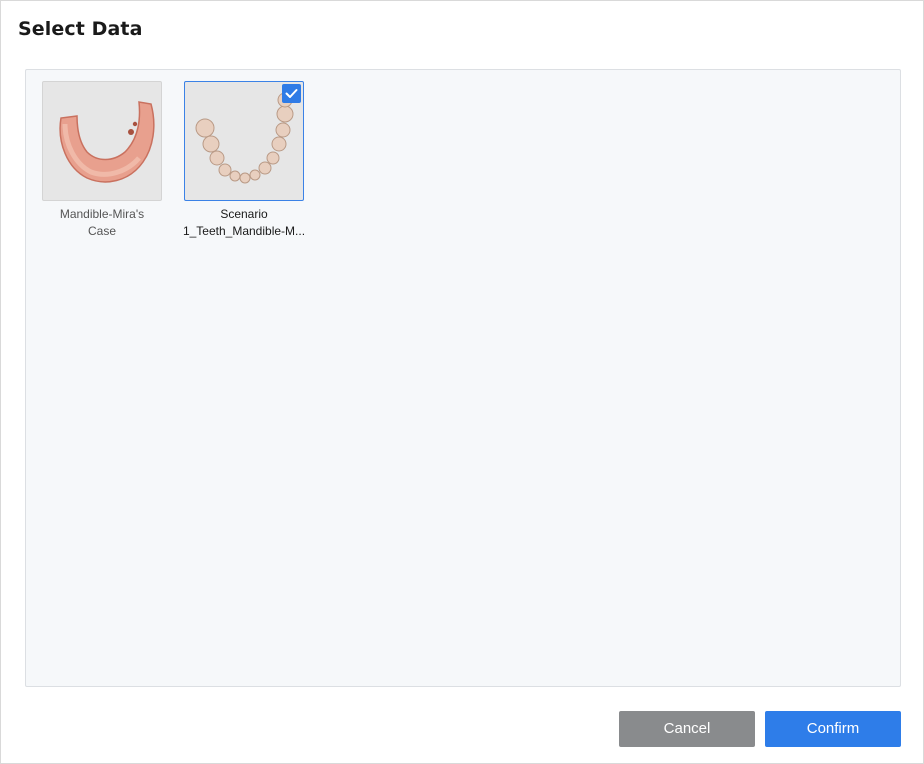 The image size is (924, 764). Describe the element at coordinates (833, 729) in the screenshot. I see `confirm-button: Confirm` at that location.